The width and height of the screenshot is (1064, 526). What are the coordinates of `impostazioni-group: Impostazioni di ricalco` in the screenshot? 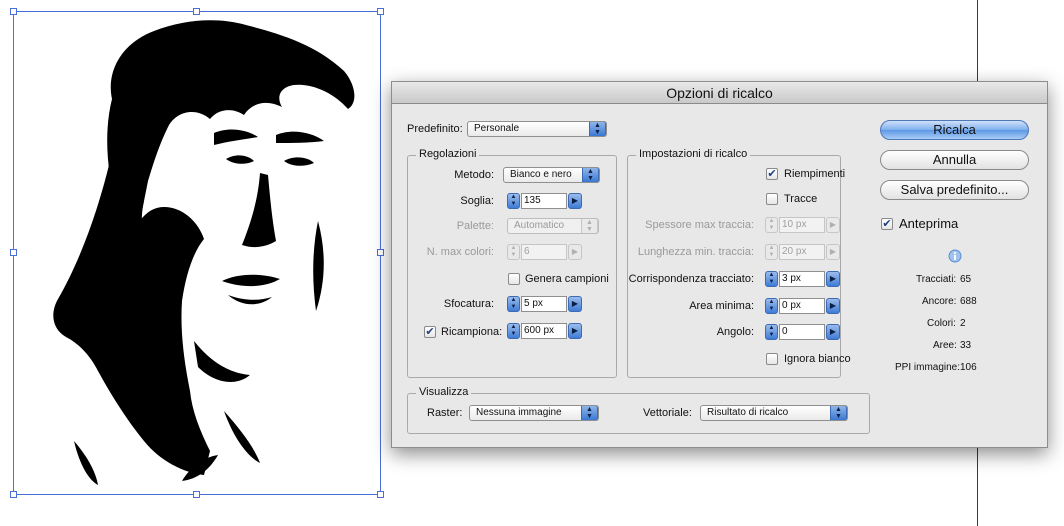 It's located at (734, 263).